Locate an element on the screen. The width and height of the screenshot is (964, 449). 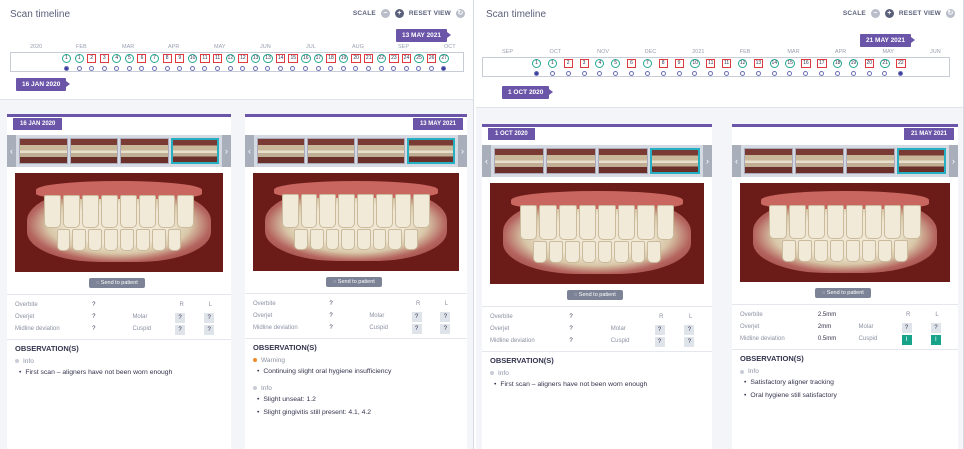
reset-icon: ↻ is located at coordinates (950, 13).